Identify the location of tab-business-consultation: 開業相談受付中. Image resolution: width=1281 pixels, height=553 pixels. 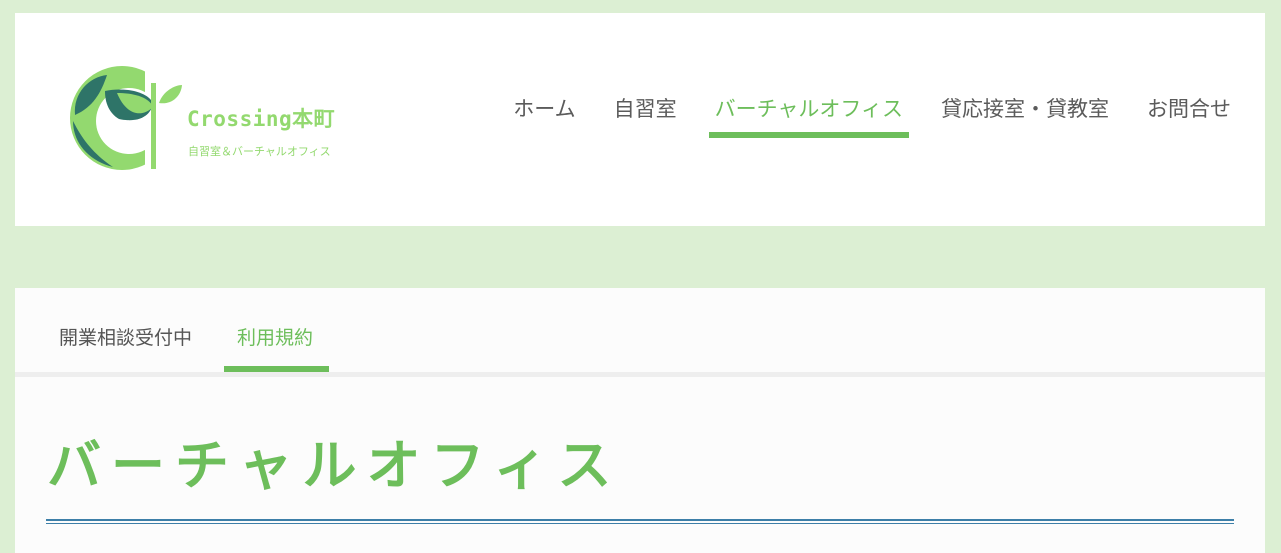
(125, 338).